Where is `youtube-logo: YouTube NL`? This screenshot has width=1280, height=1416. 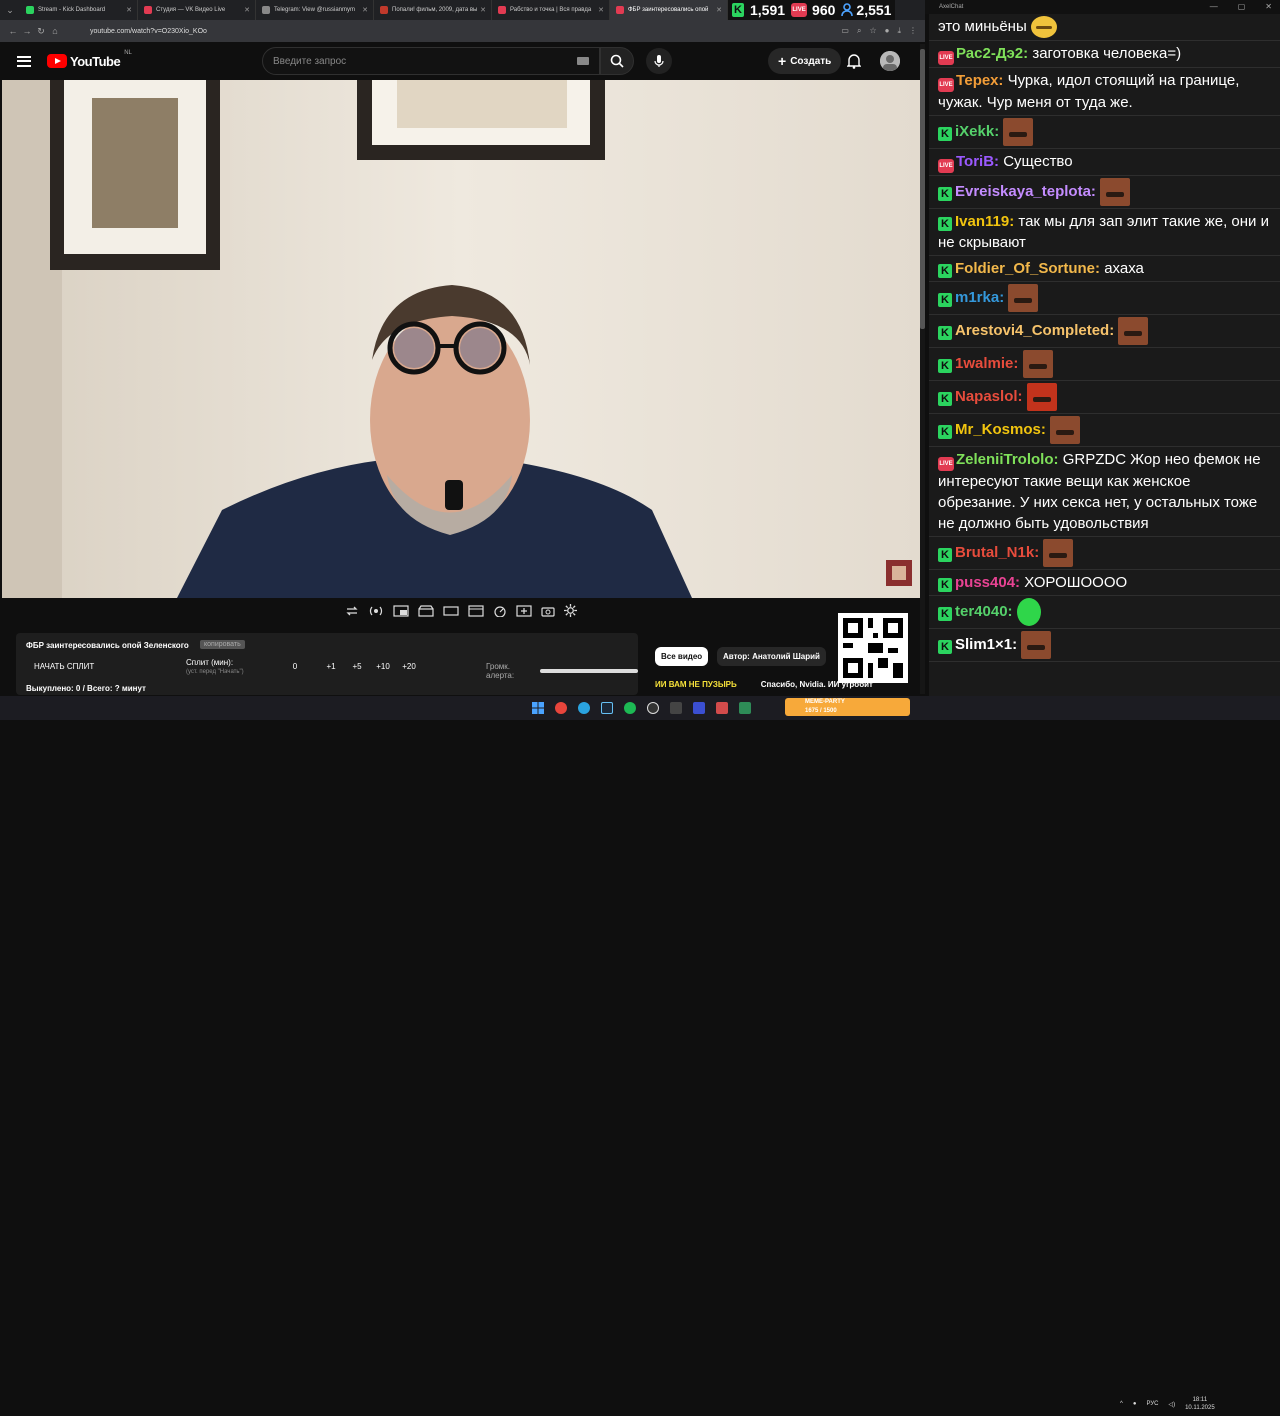
youtube-logo: YouTube NL is located at coordinates (89, 59).